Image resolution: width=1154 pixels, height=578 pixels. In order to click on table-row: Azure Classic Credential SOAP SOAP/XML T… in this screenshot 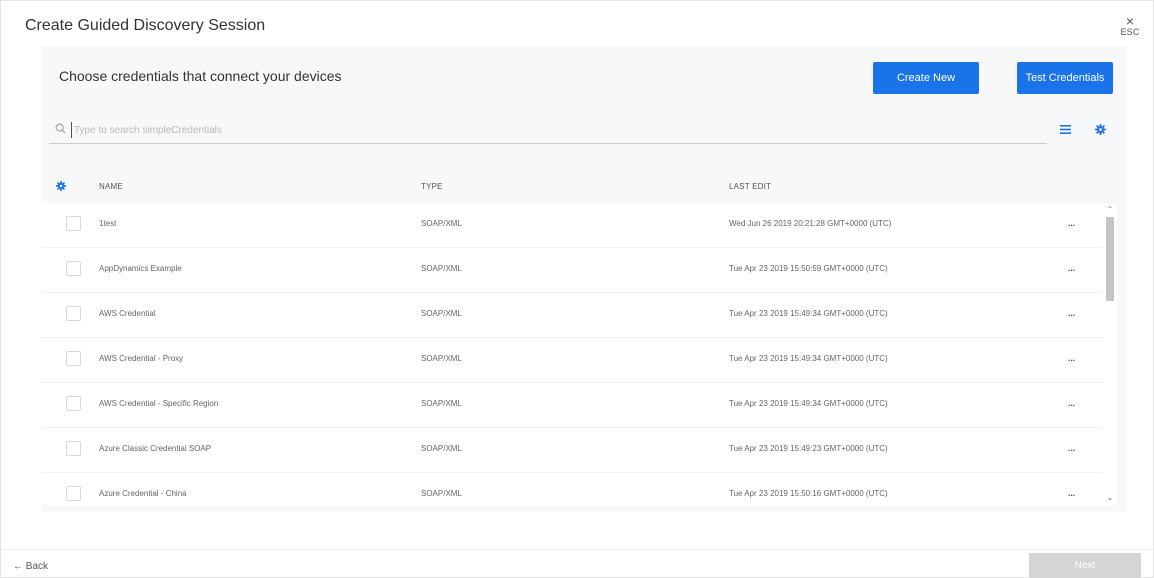, I will do `click(572, 450)`.